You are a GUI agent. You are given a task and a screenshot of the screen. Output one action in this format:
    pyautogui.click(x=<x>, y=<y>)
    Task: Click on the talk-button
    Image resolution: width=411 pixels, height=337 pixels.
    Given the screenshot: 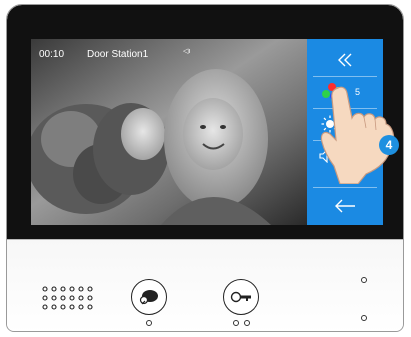 What is the action you would take?
    pyautogui.click(x=149, y=297)
    